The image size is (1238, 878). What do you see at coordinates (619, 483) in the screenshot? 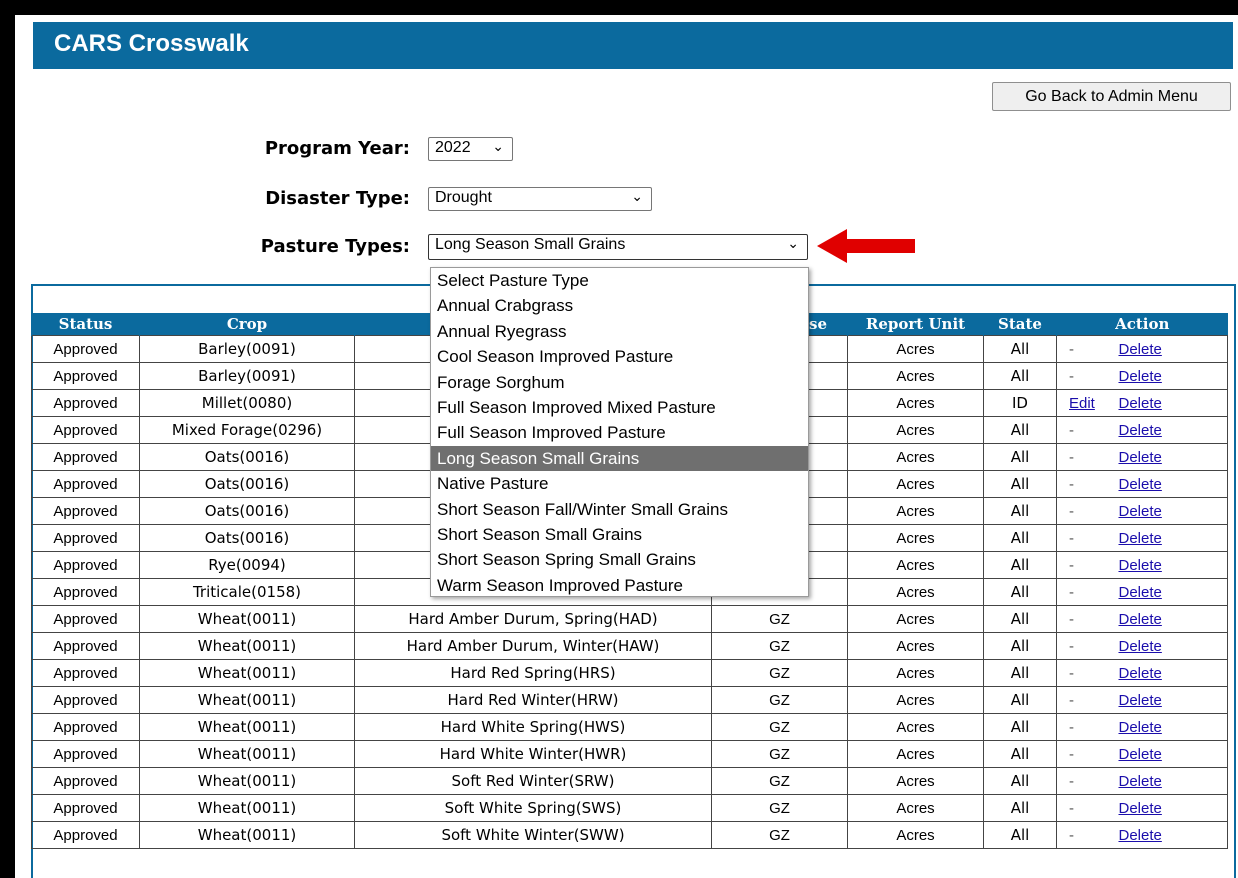
I see `dropdown-option: Native Pasture` at bounding box center [619, 483].